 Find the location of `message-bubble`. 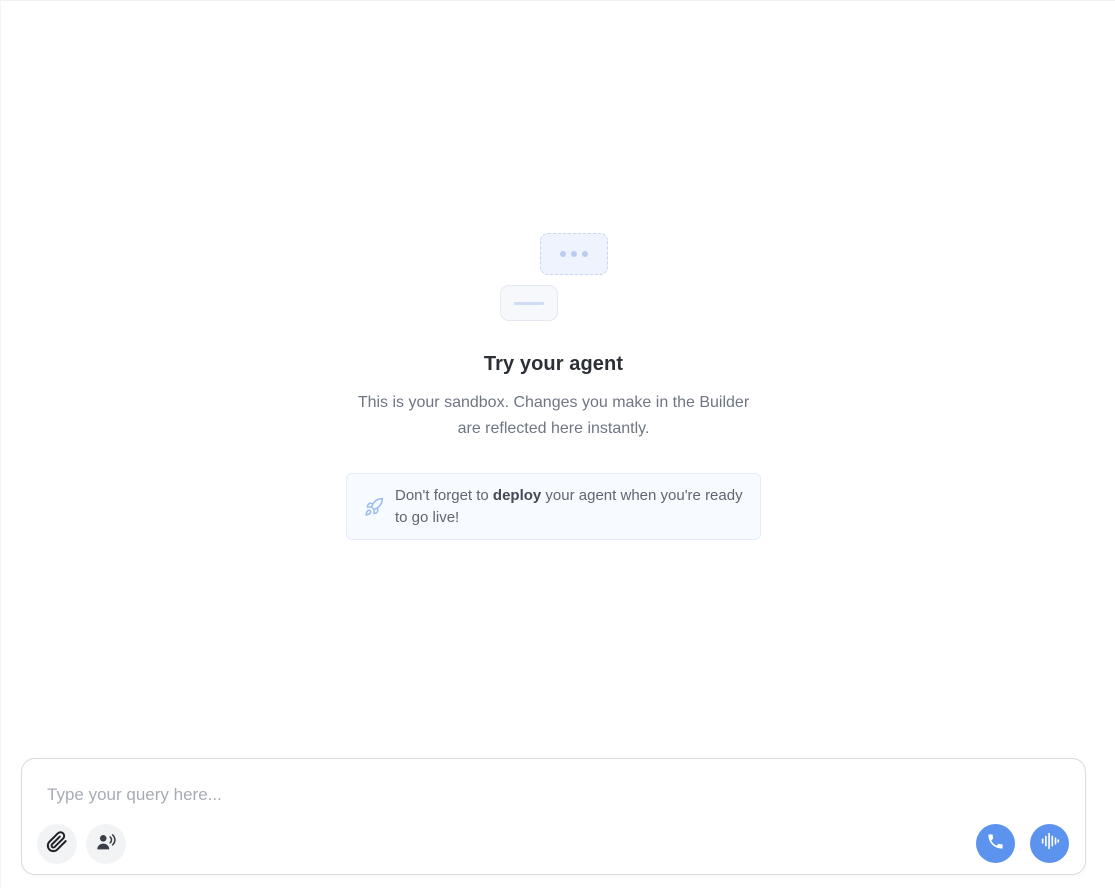

message-bubble is located at coordinates (528, 303).